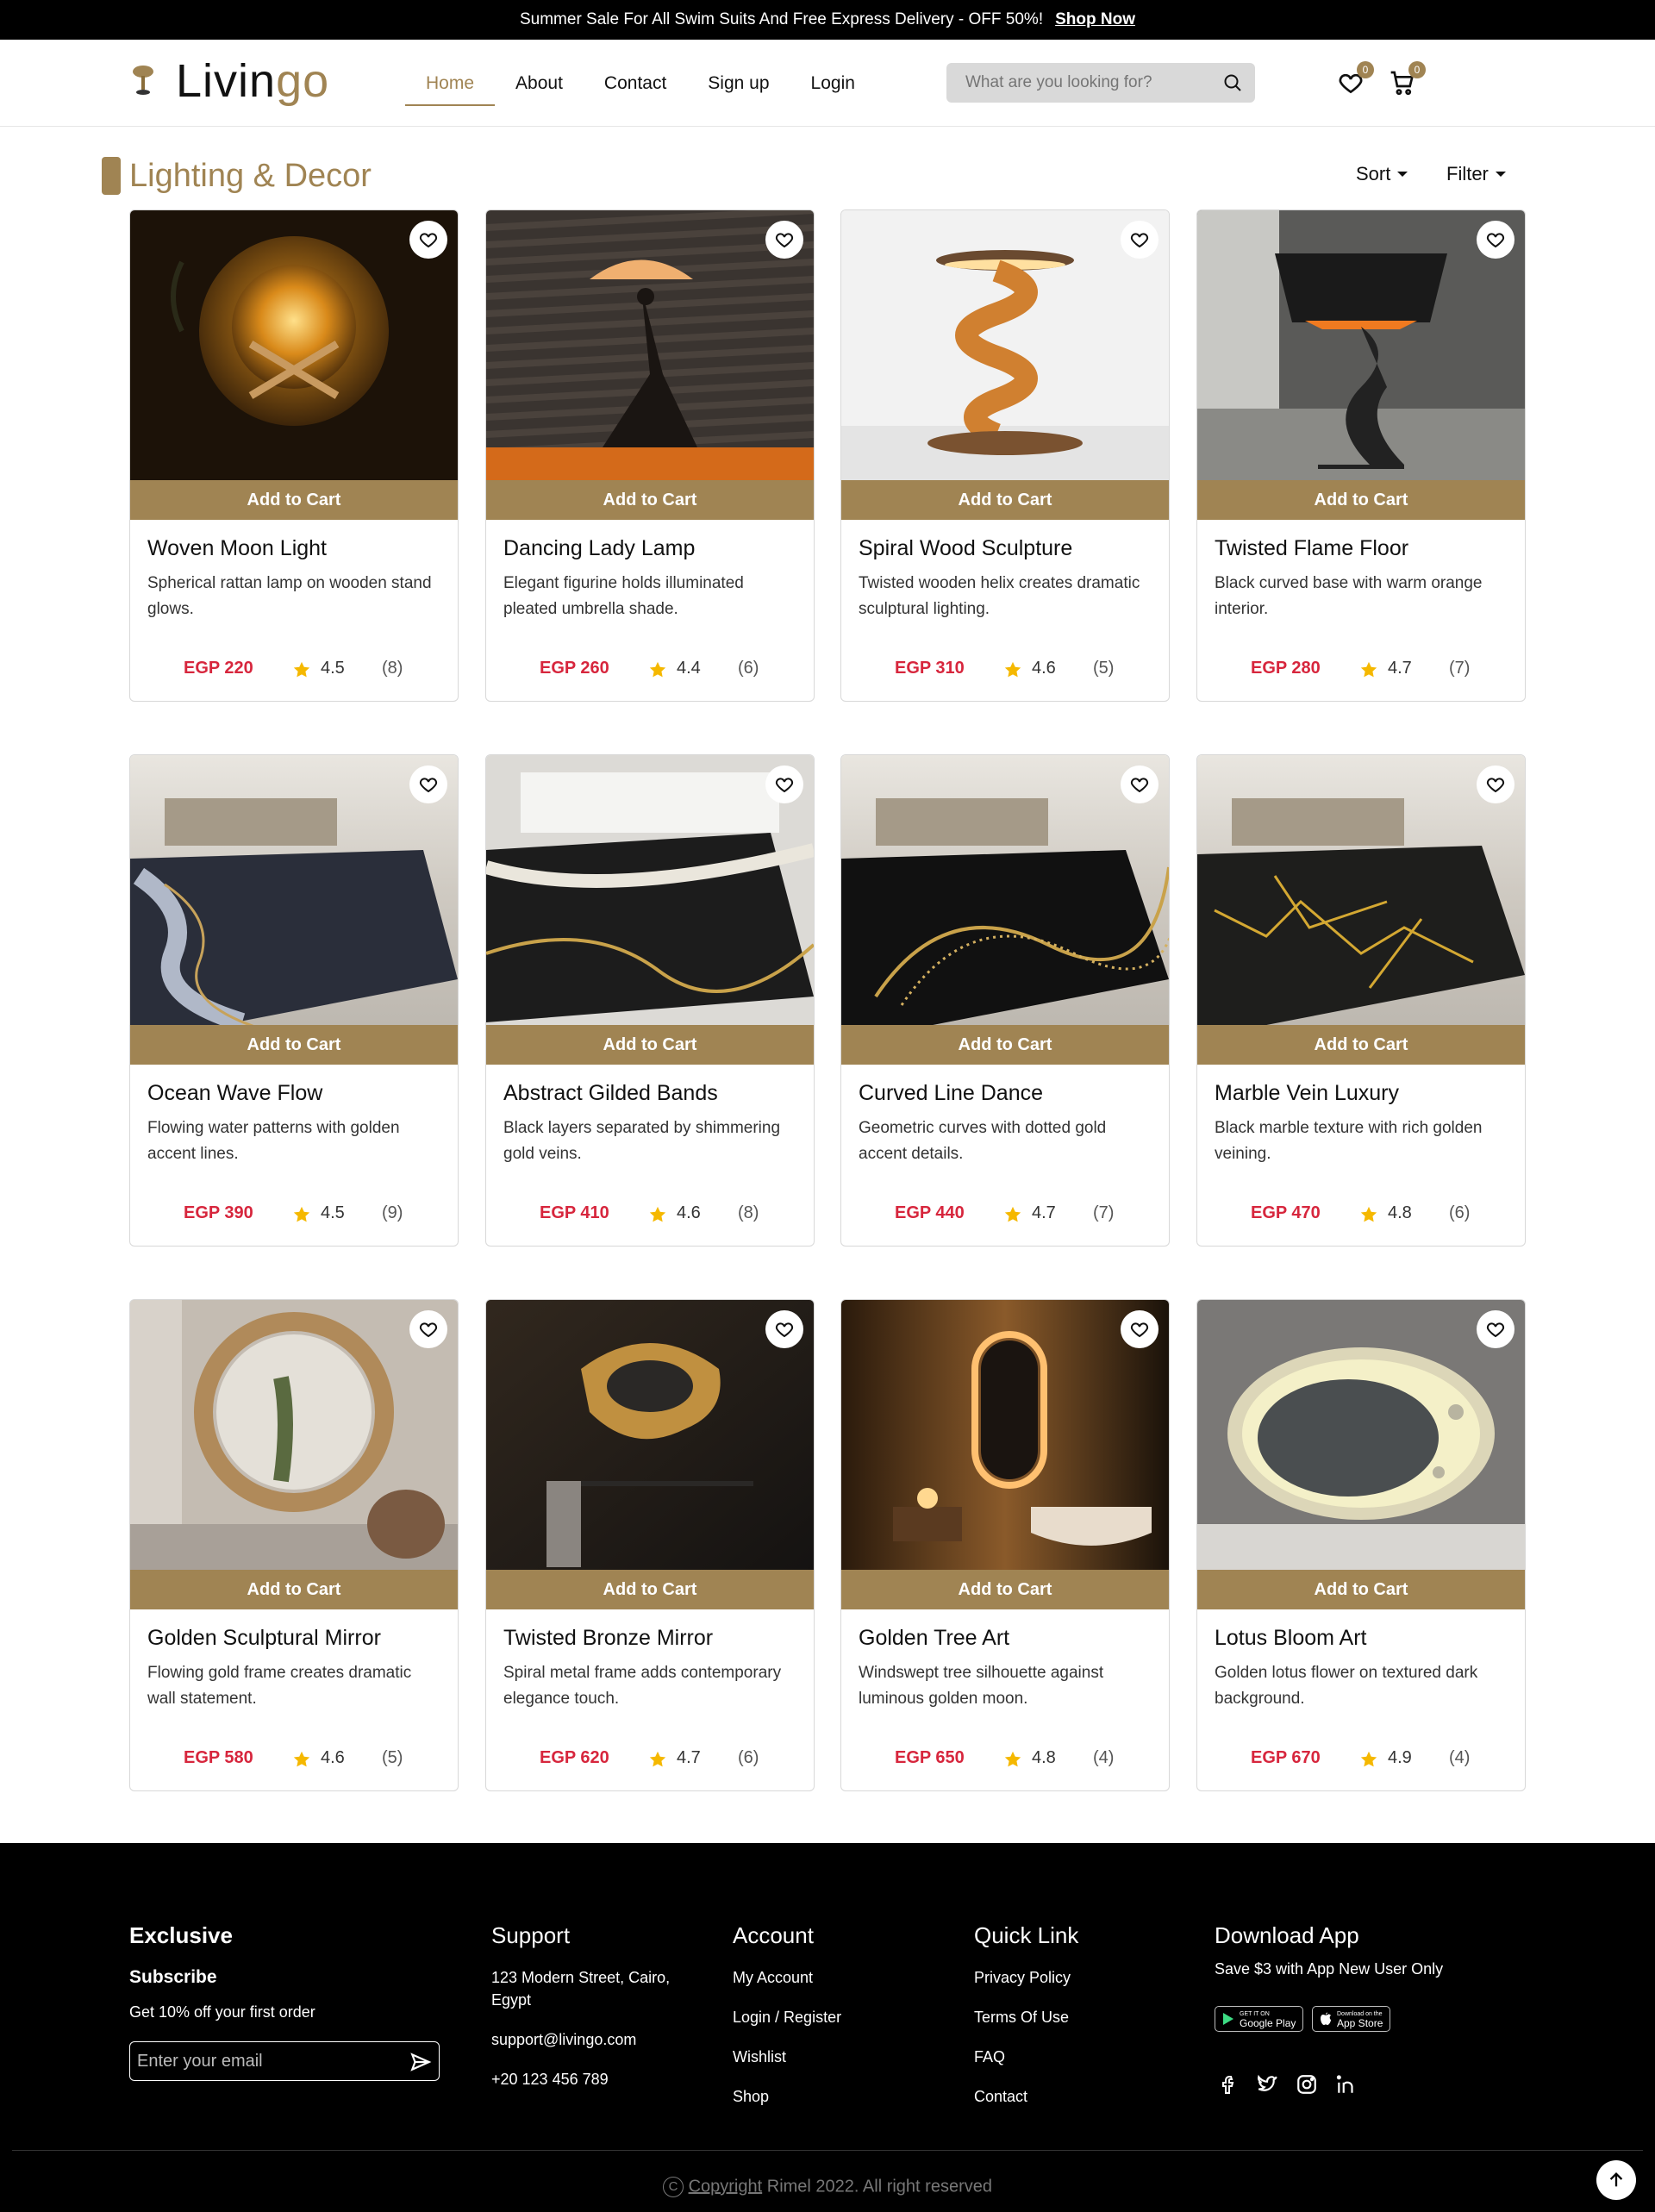  What do you see at coordinates (787, 1977) in the screenshot?
I see `footer-link-my-account: My Account` at bounding box center [787, 1977].